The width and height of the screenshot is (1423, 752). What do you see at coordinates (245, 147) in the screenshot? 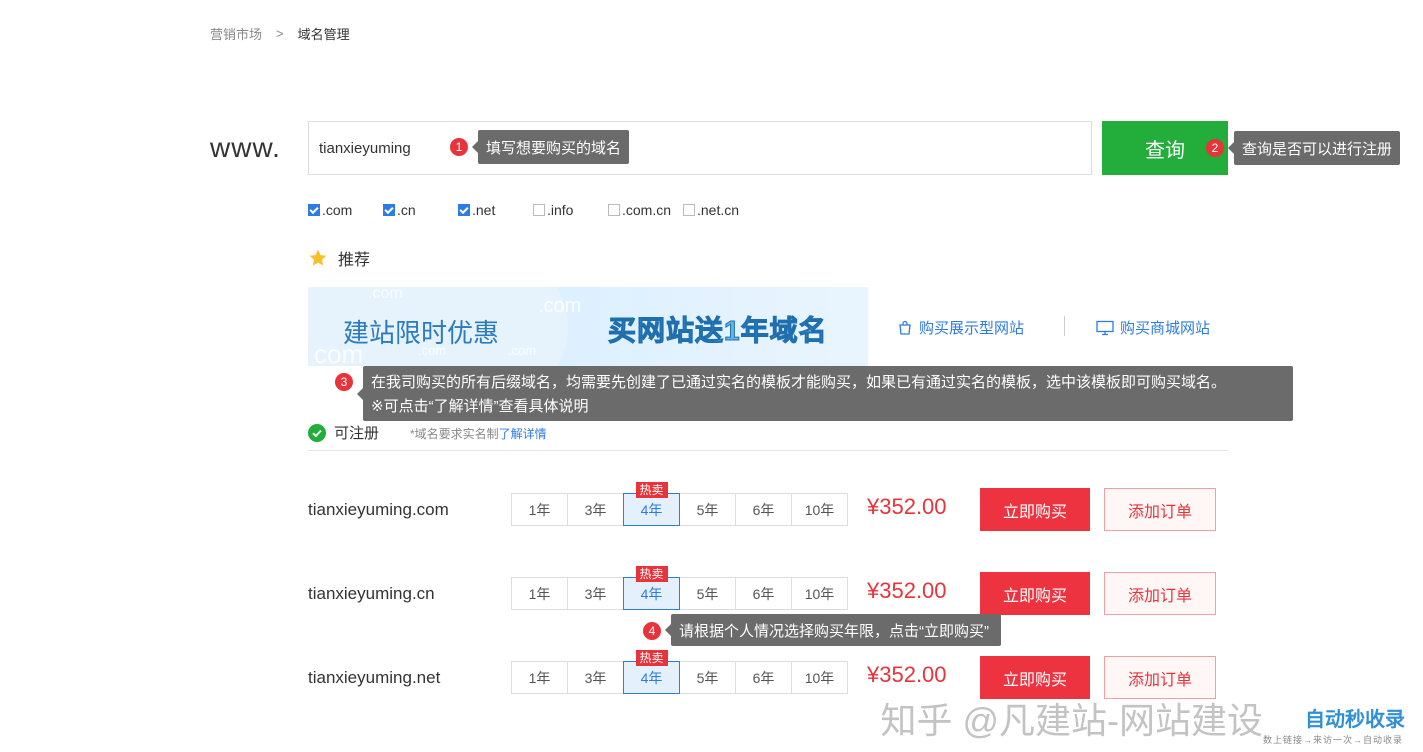
I see `www-prefix: www.` at bounding box center [245, 147].